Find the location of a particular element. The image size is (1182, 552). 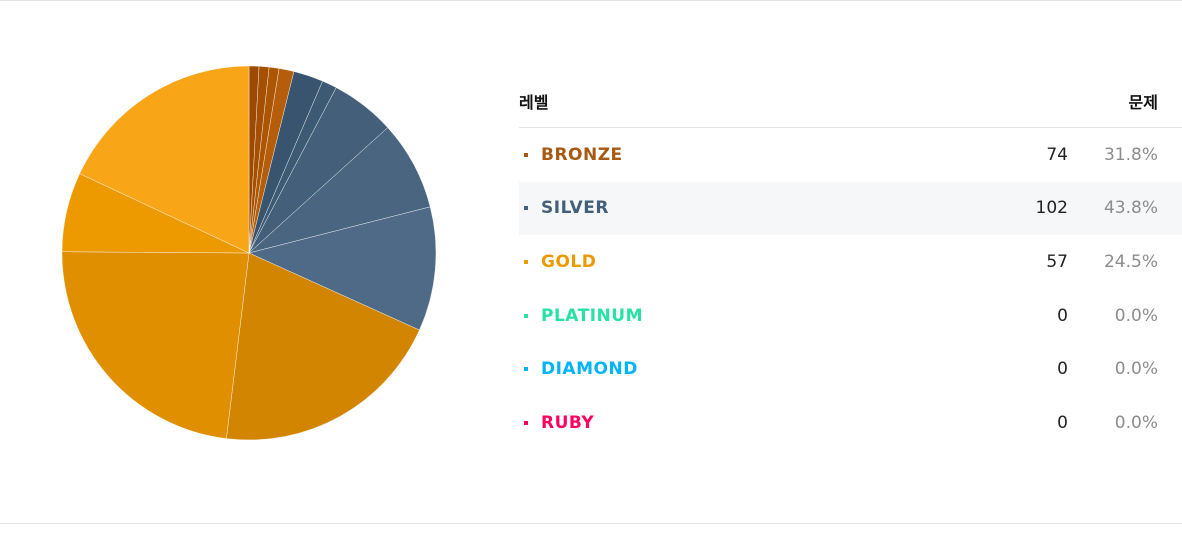

level-count: 74 is located at coordinates (1057, 154).